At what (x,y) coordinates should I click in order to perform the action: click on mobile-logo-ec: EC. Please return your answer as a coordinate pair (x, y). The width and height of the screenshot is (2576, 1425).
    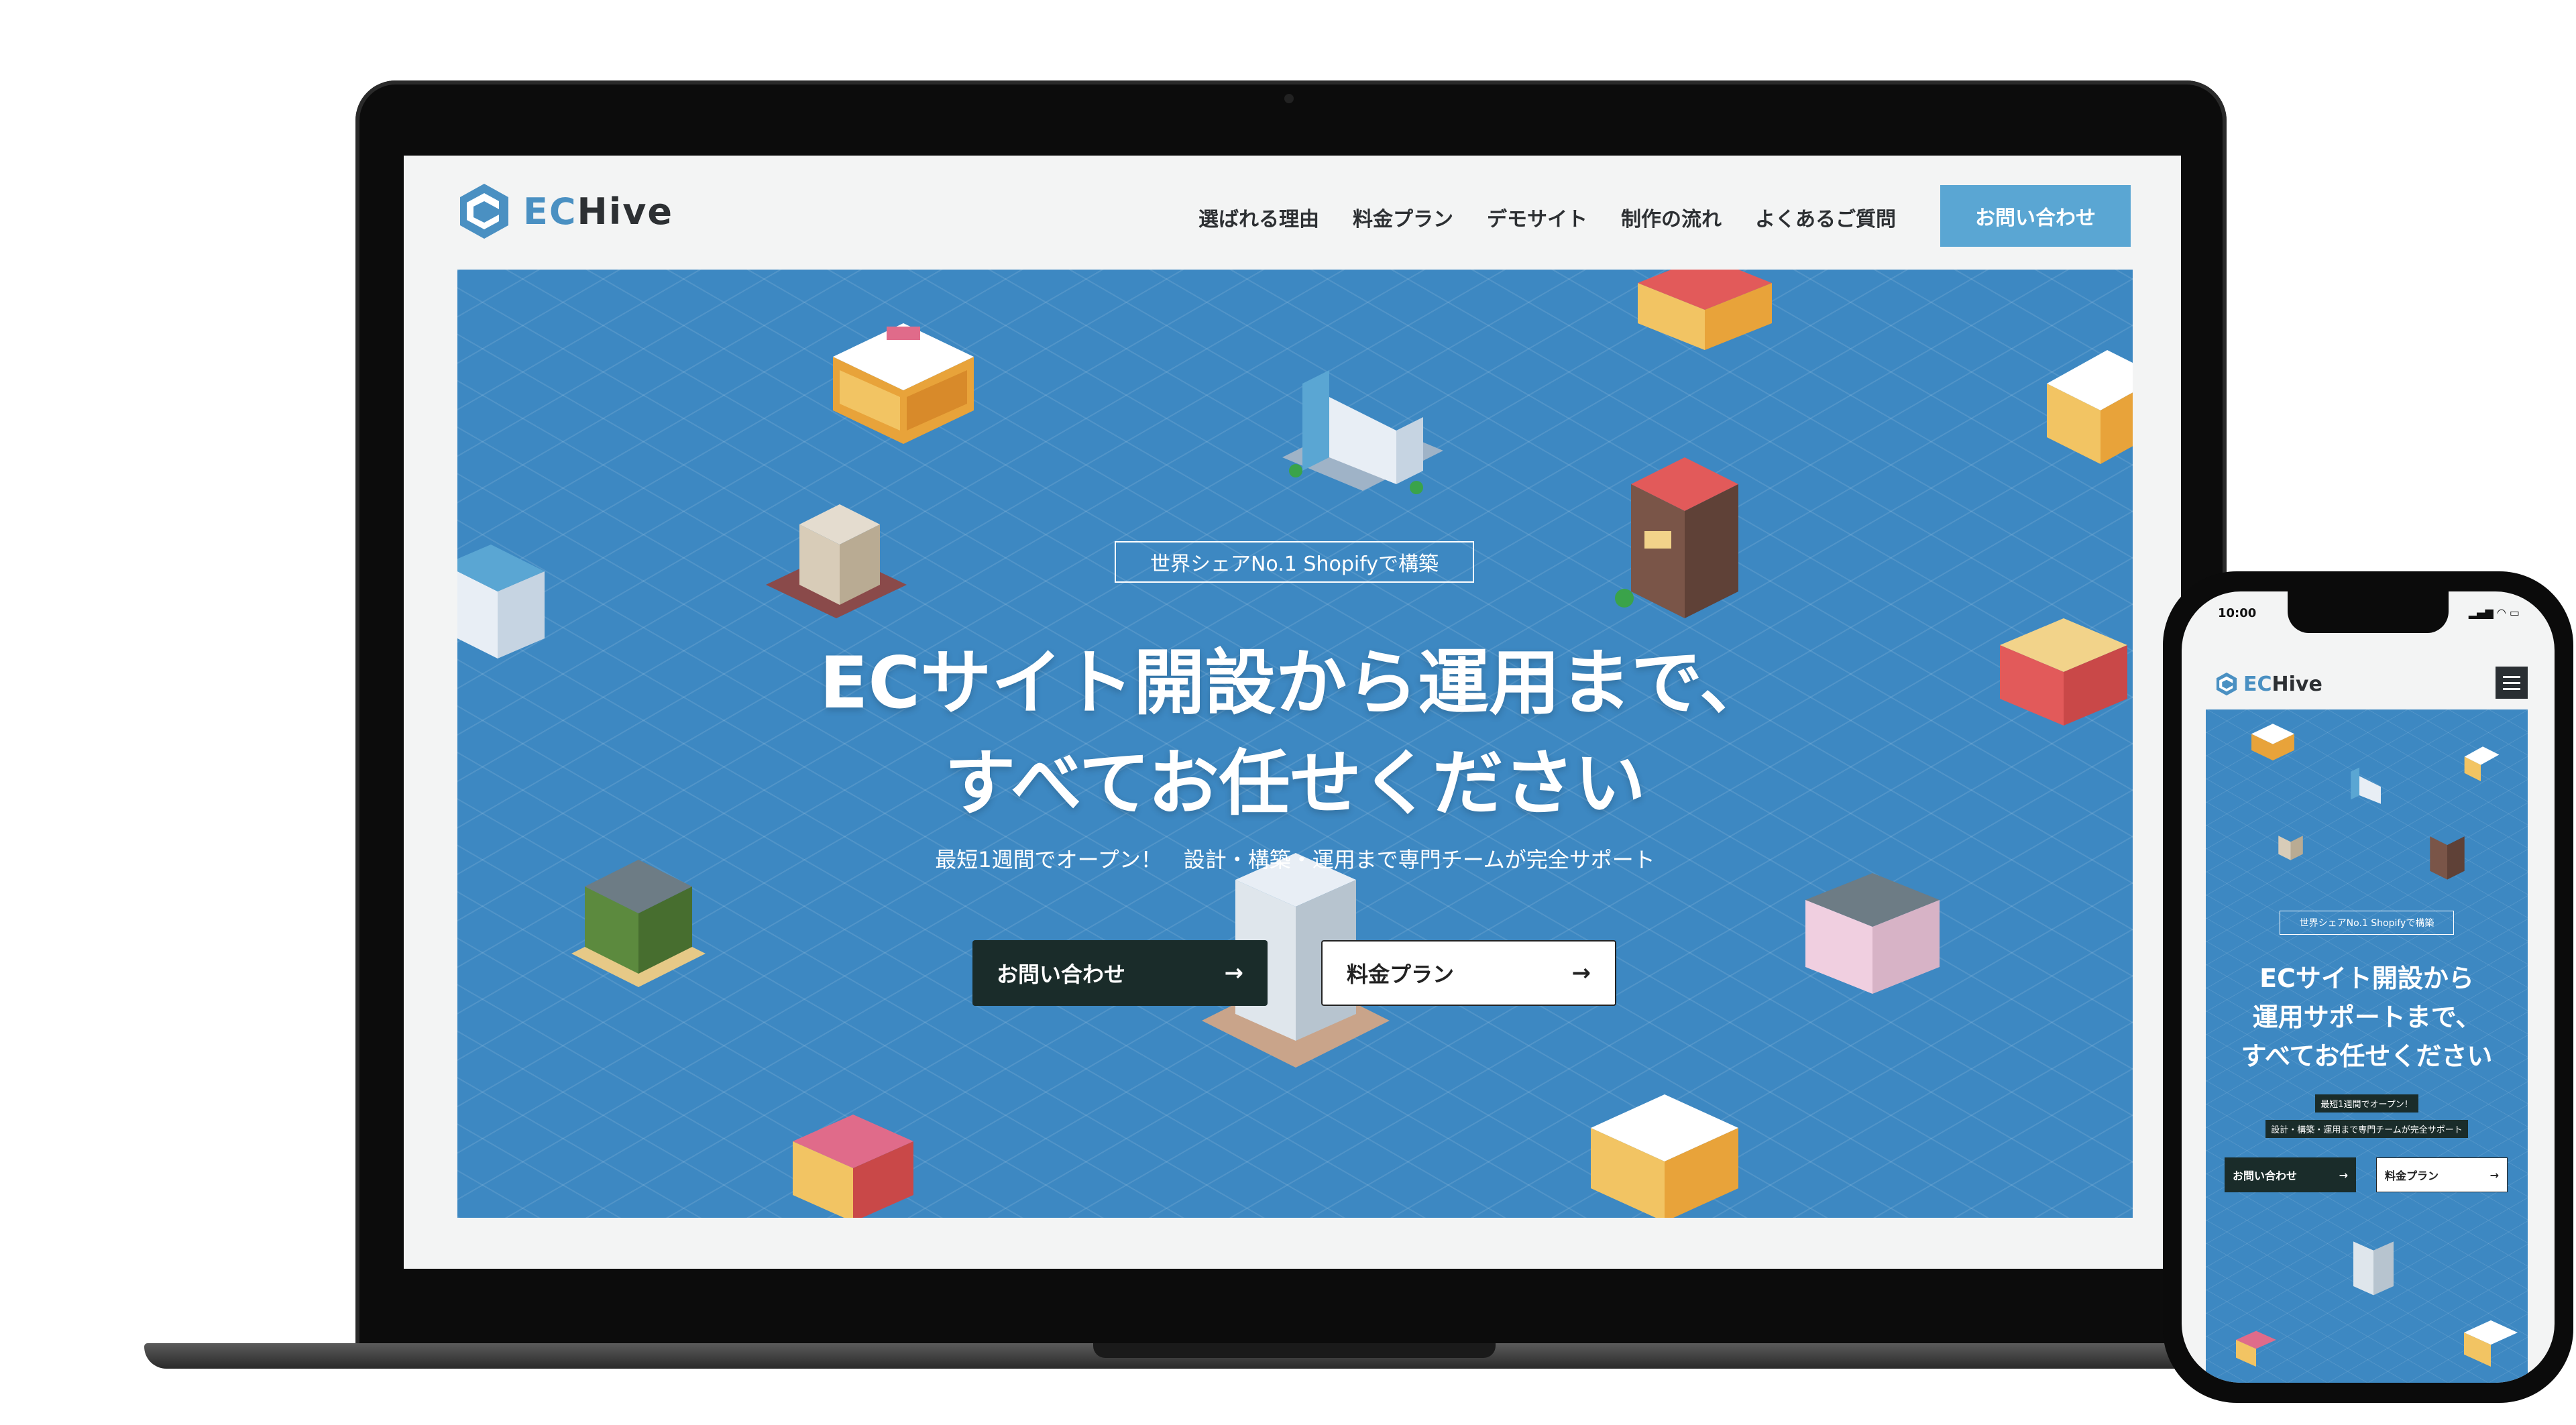
    Looking at the image, I should click on (2257, 684).